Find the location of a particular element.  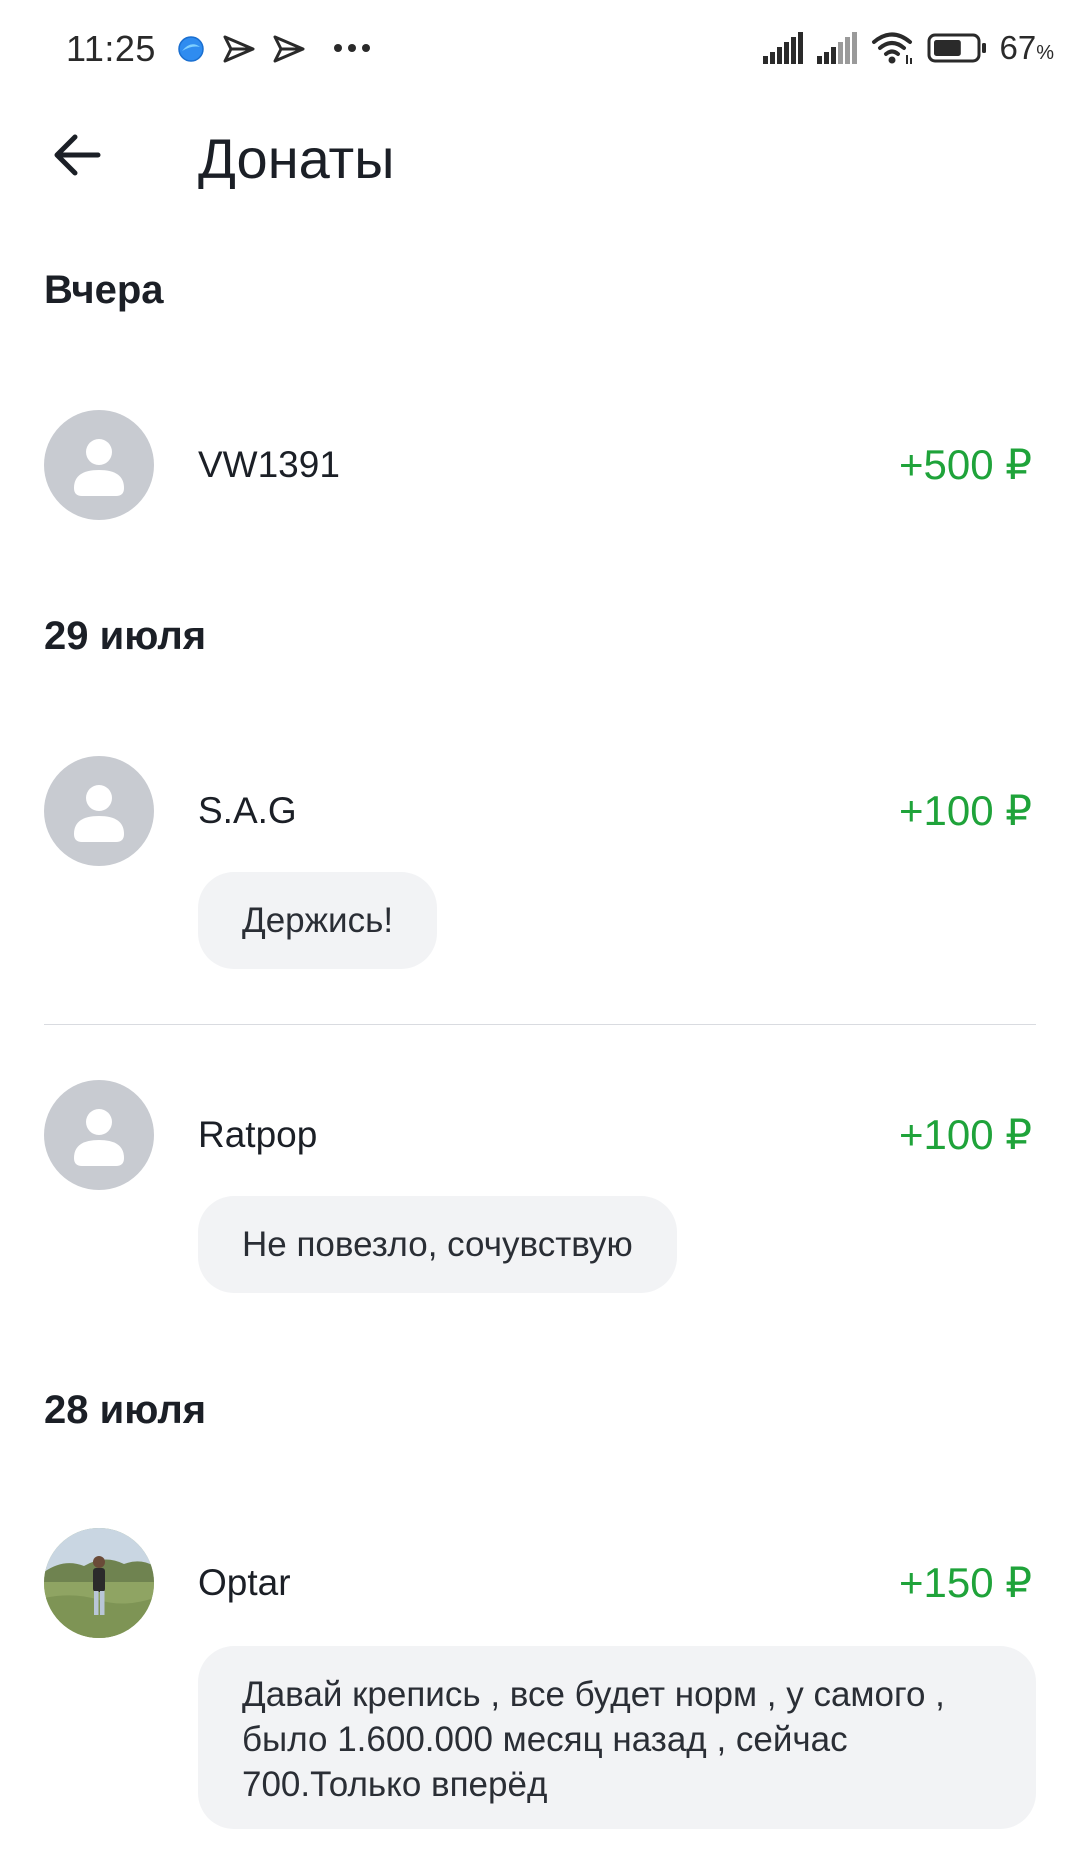

browser-icon is located at coordinates (191, 49).